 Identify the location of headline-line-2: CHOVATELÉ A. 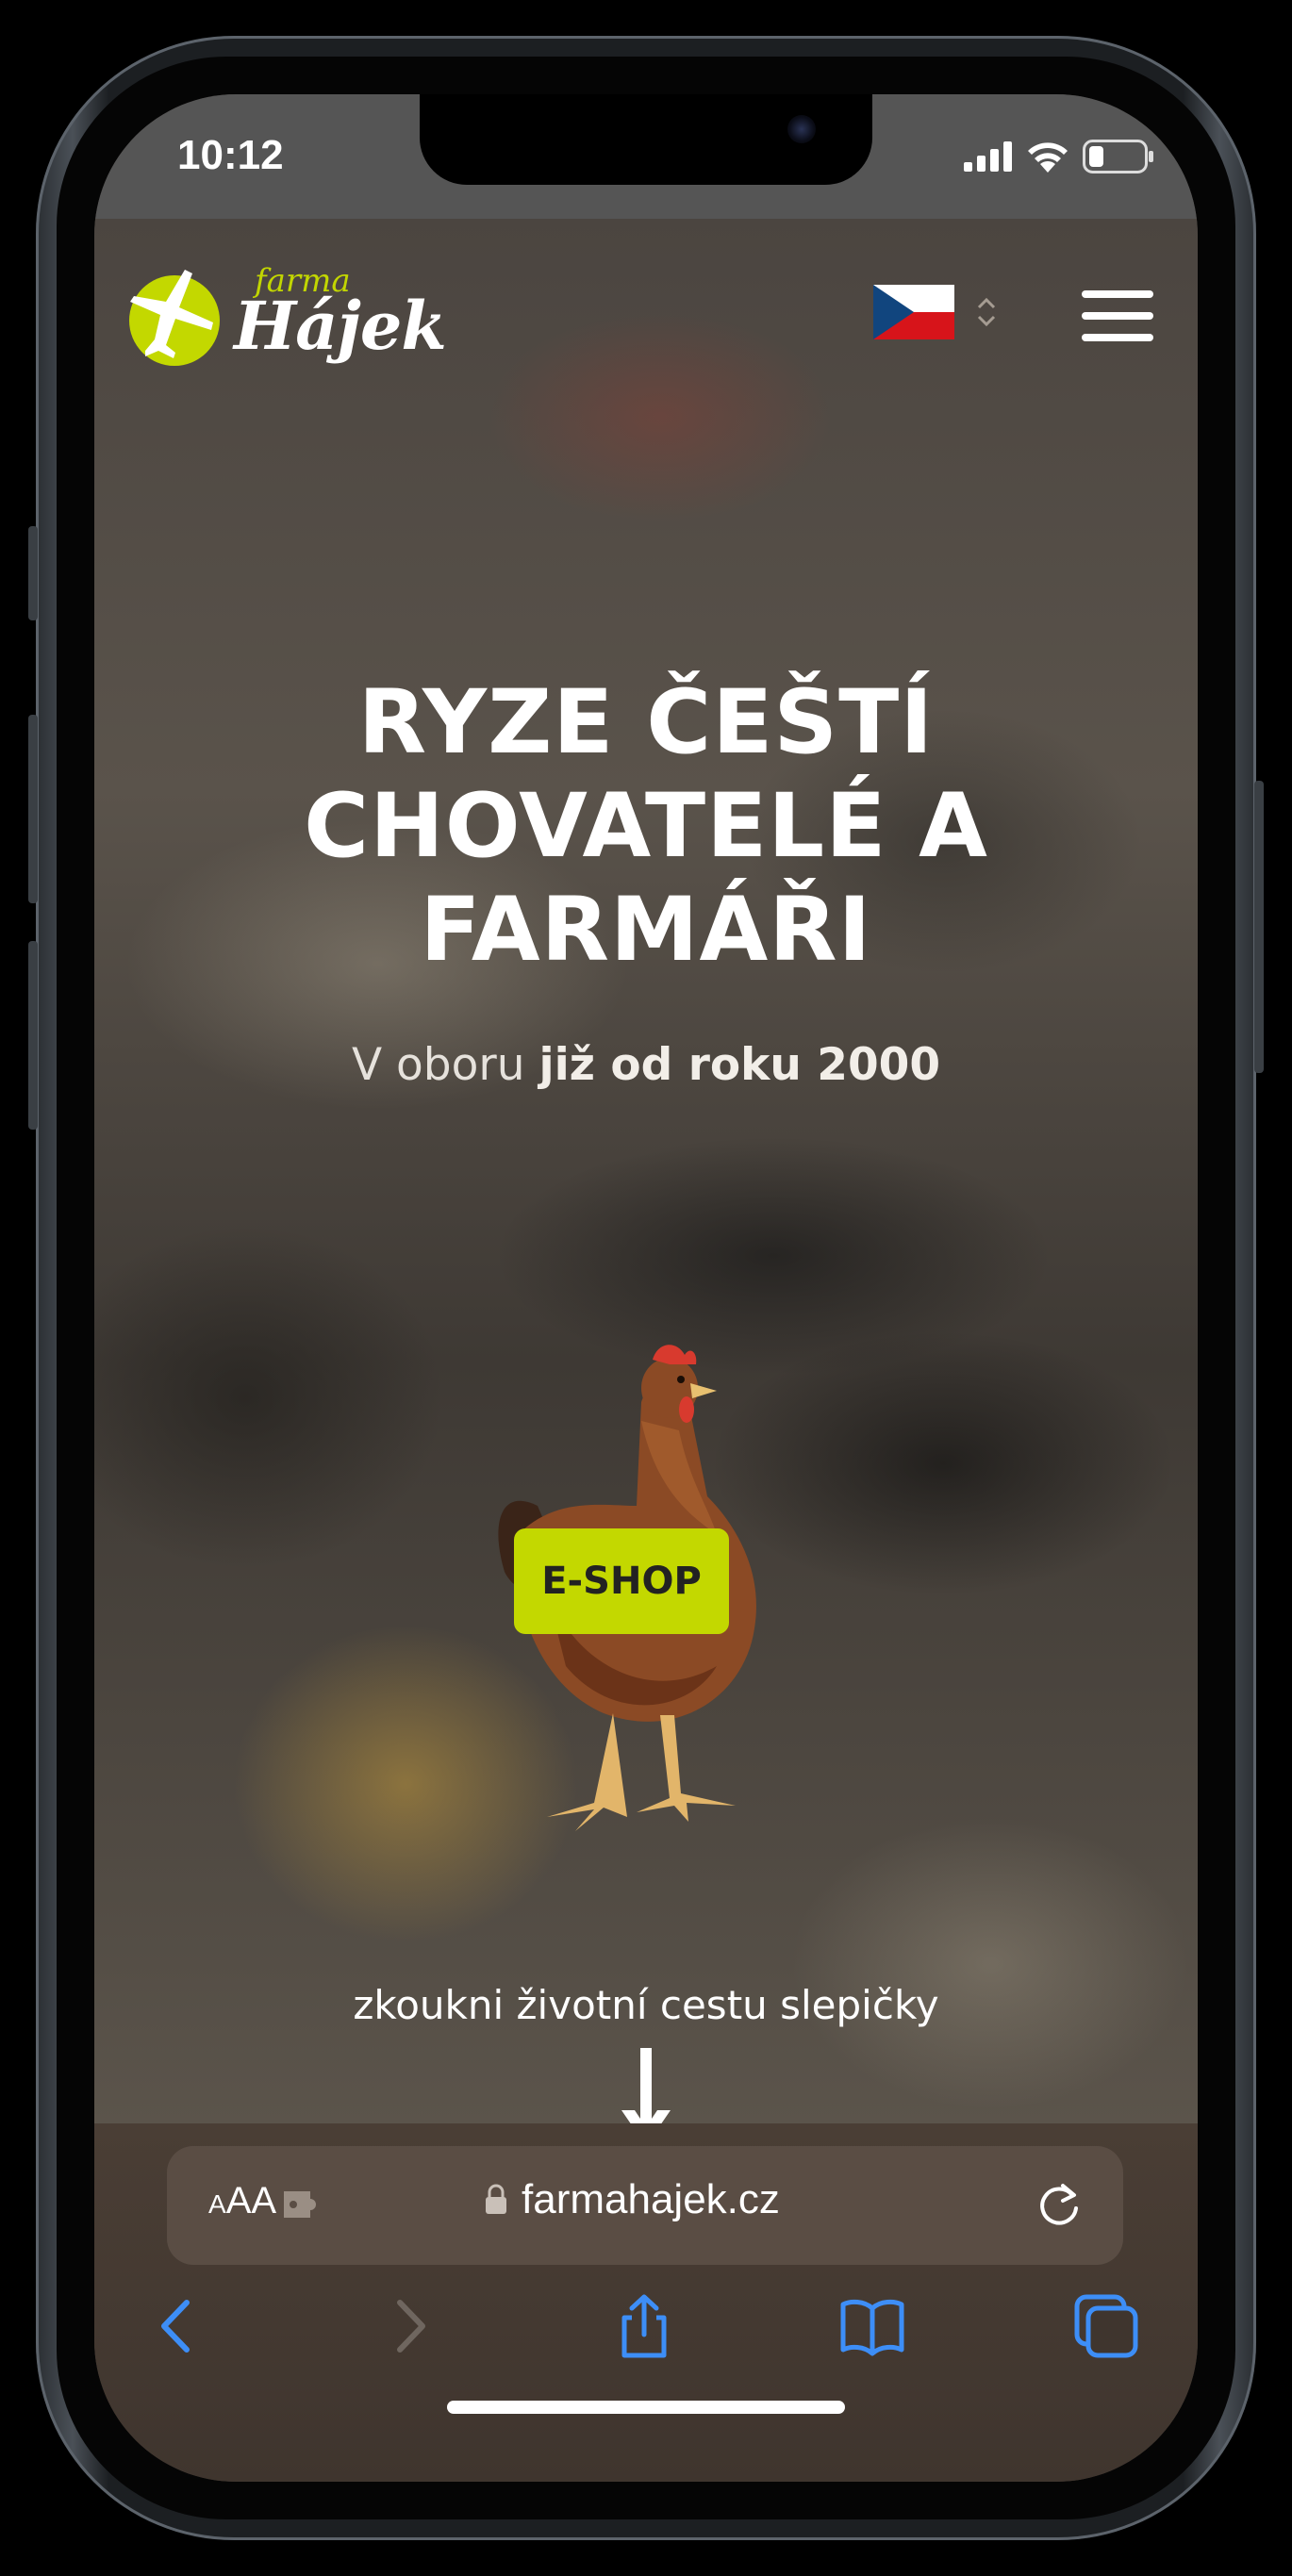
(646, 826).